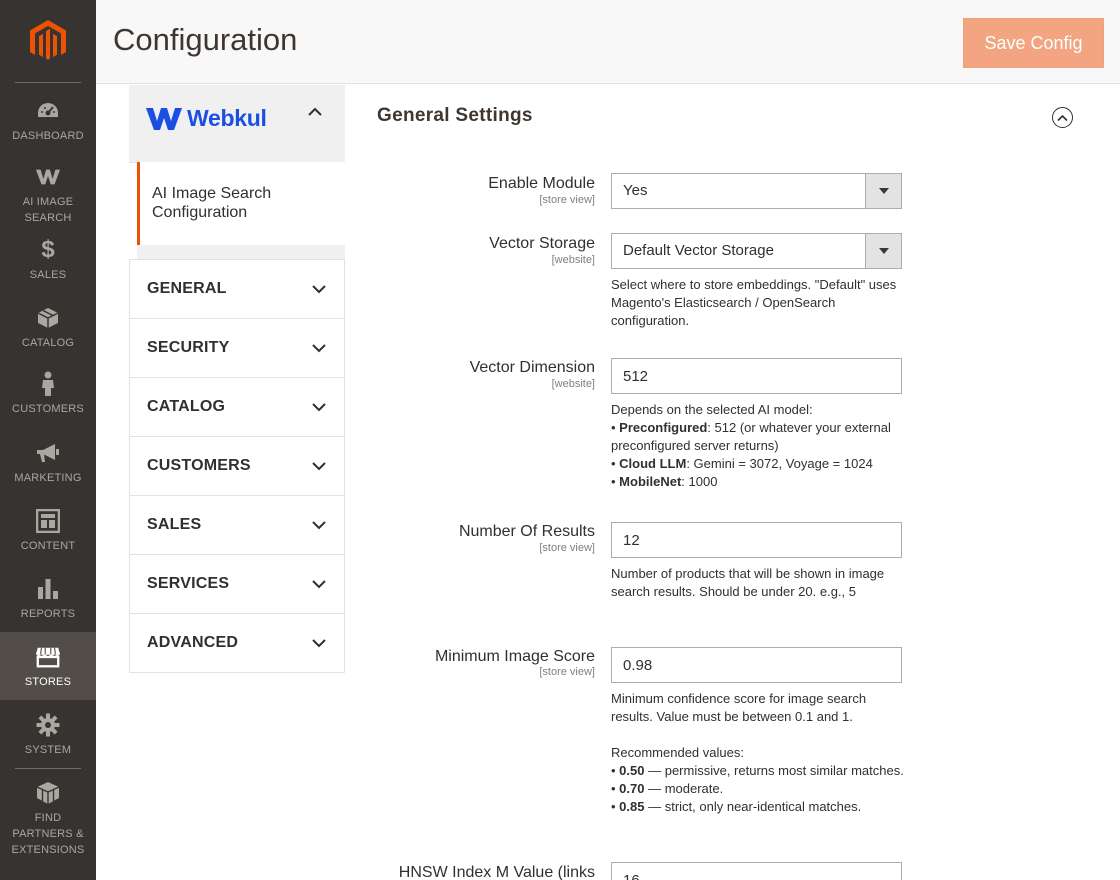 The height and width of the screenshot is (880, 1120). I want to click on enable-module-value: Yes, so click(635, 190).